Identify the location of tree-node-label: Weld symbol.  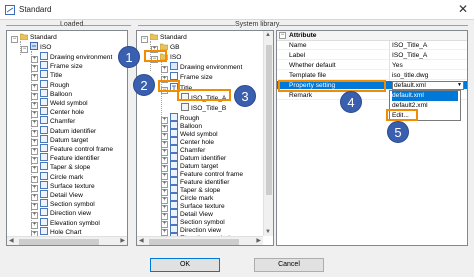
(69, 103).